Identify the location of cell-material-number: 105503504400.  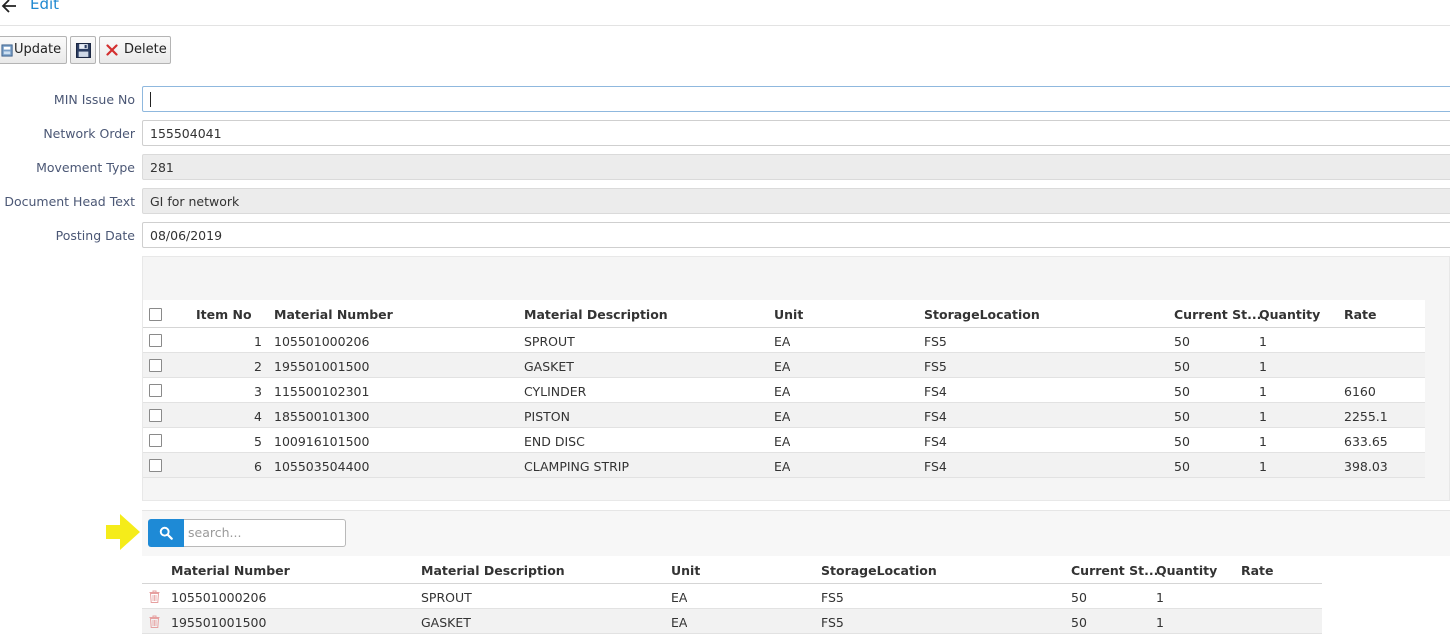
(322, 466).